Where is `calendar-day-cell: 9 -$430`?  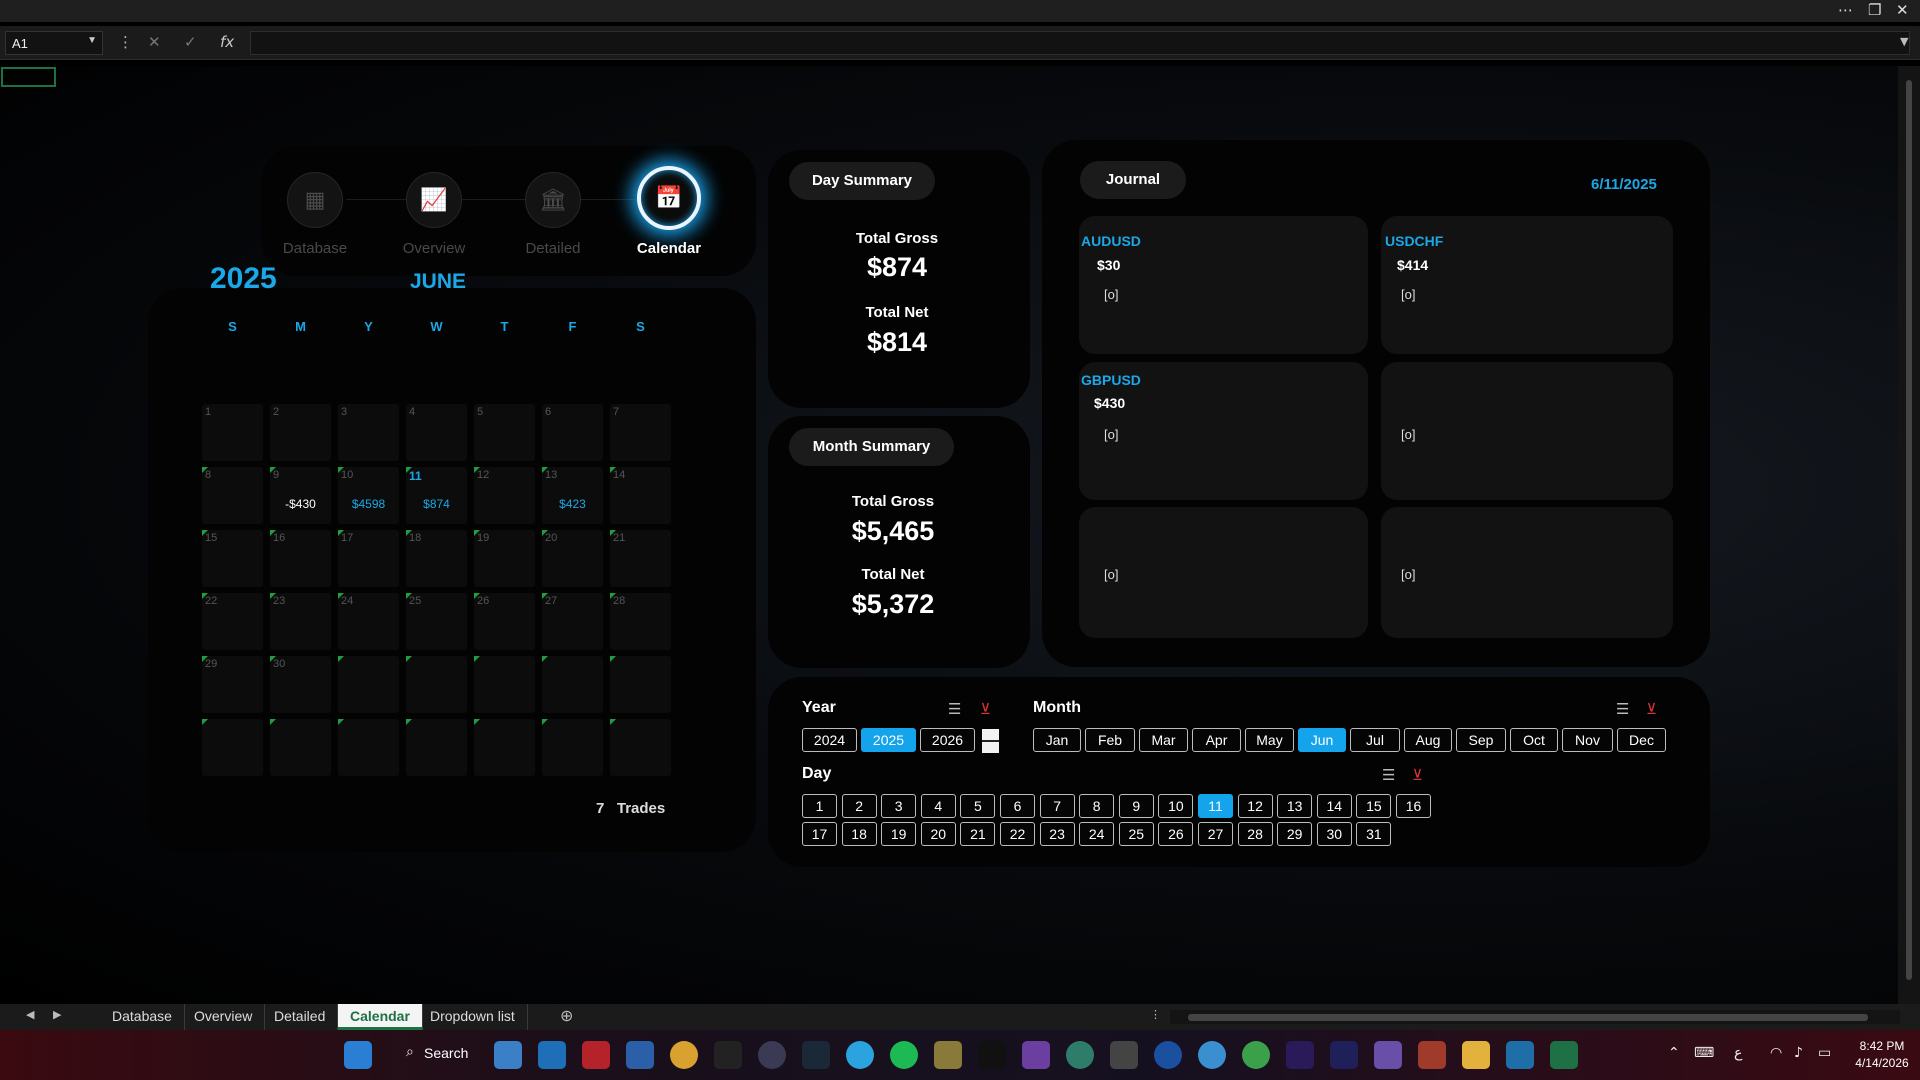 calendar-day-cell: 9 -$430 is located at coordinates (300, 495).